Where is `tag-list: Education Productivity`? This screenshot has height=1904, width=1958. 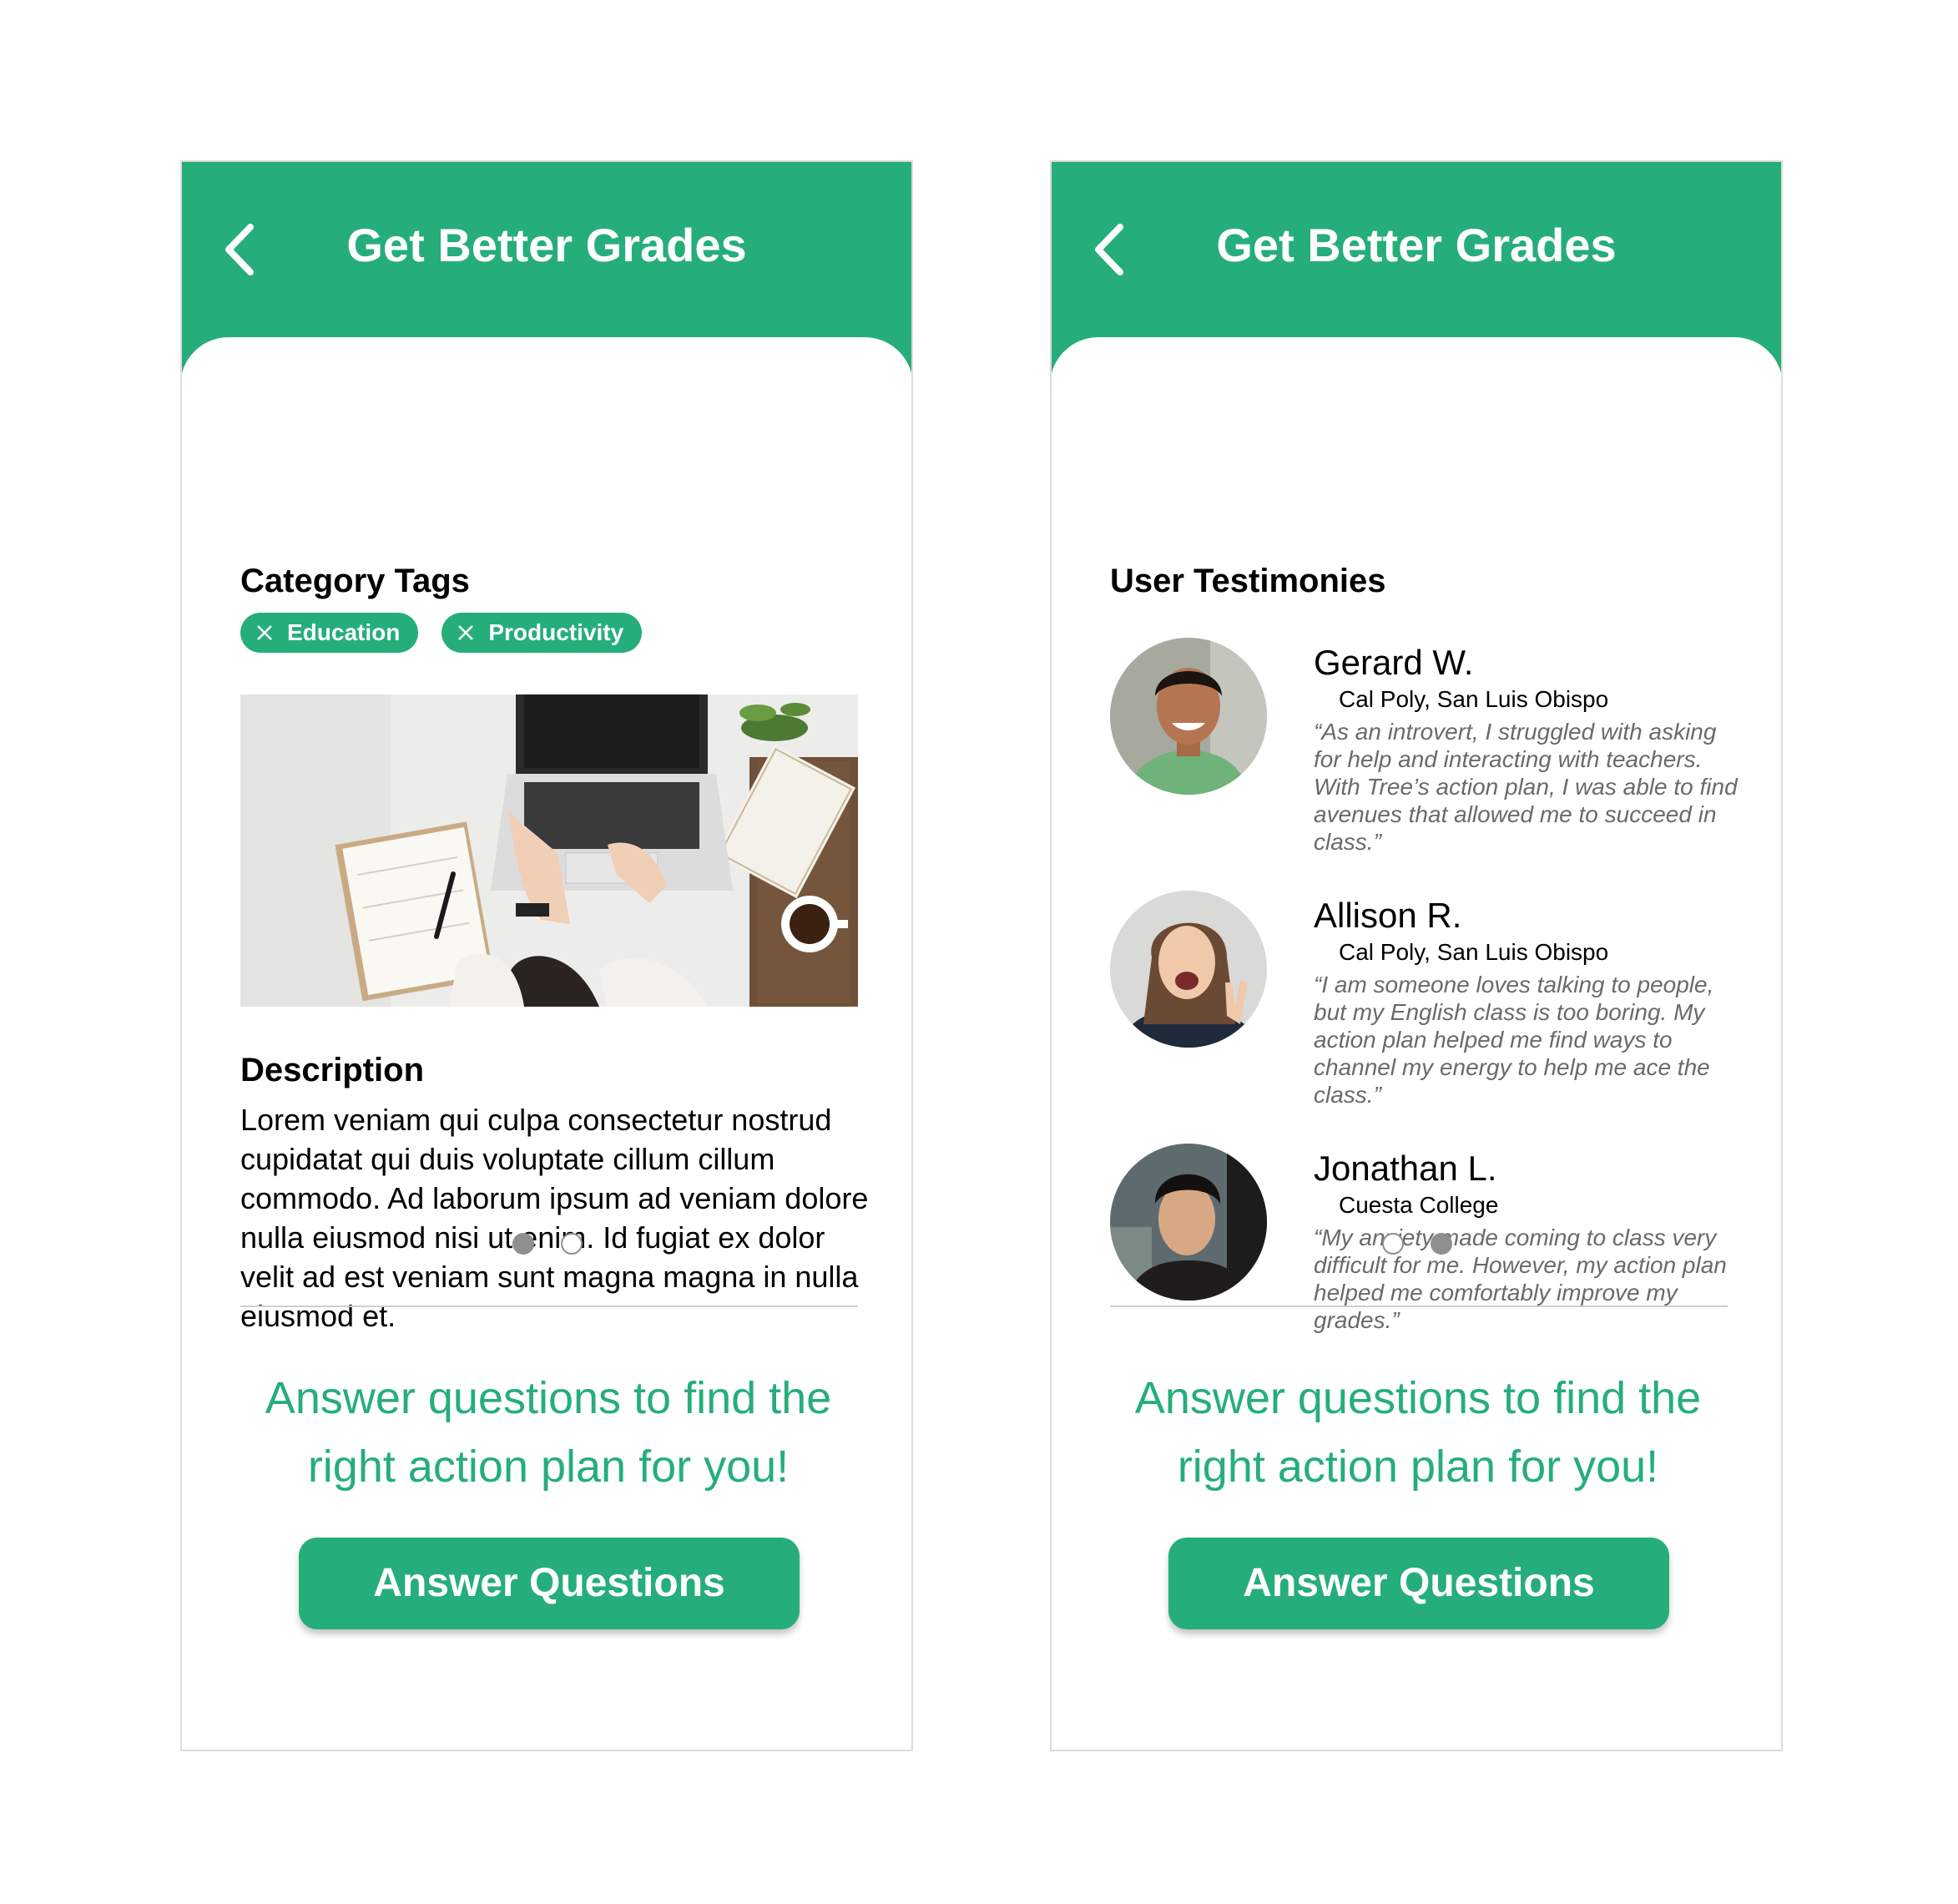 tag-list: Education Productivity is located at coordinates (452, 633).